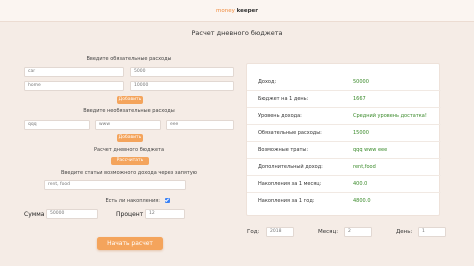  I want to click on result-key: Бюджет на 1 день:, so click(283, 99).